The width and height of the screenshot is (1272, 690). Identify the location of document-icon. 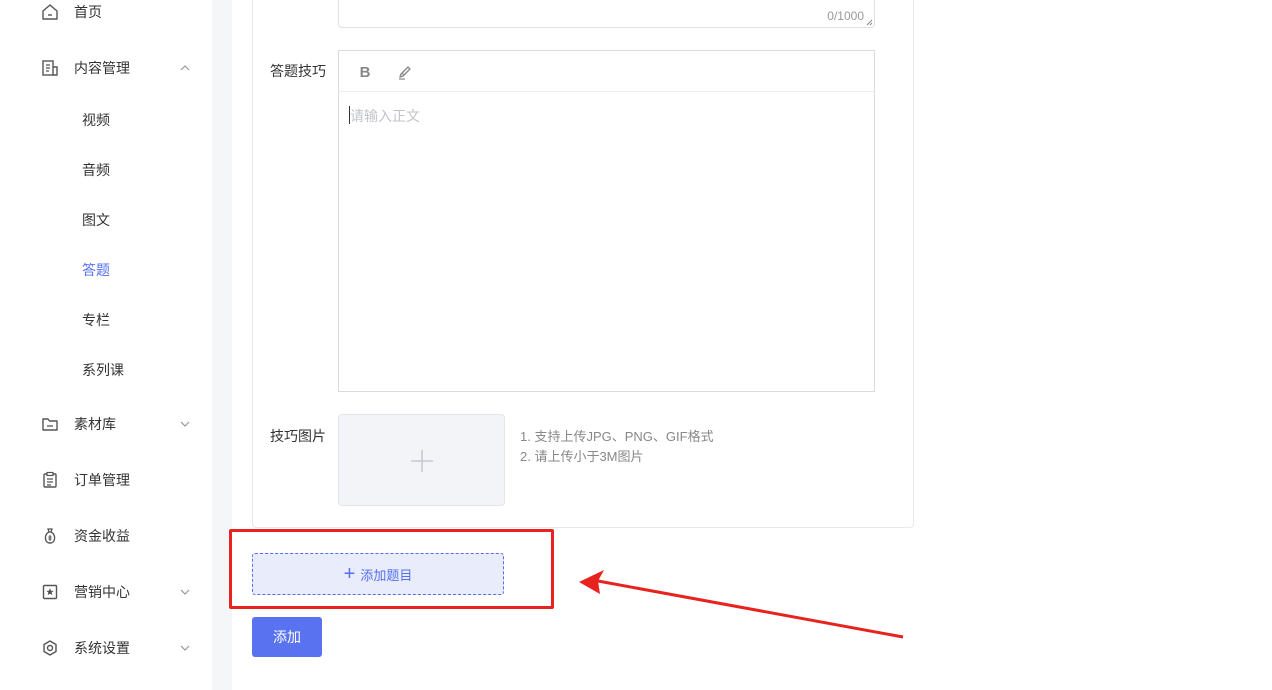
(50, 68).